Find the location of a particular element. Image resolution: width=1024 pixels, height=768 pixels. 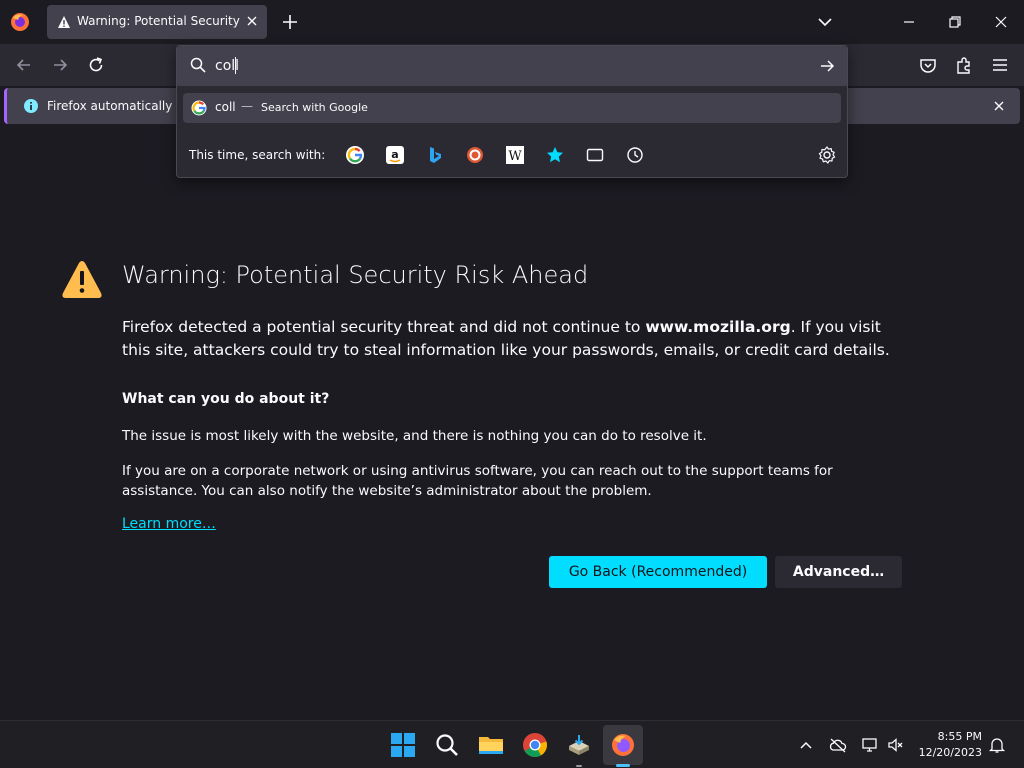

active-app-indicator is located at coordinates (623, 765).